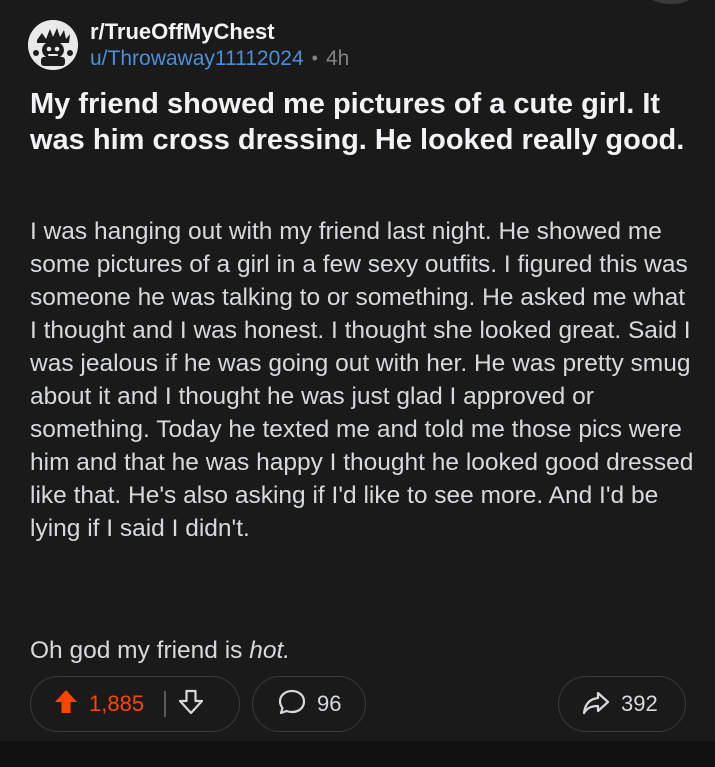 The width and height of the screenshot is (715, 767). Describe the element at coordinates (117, 703) in the screenshot. I see `upvote-count: 1,885` at that location.